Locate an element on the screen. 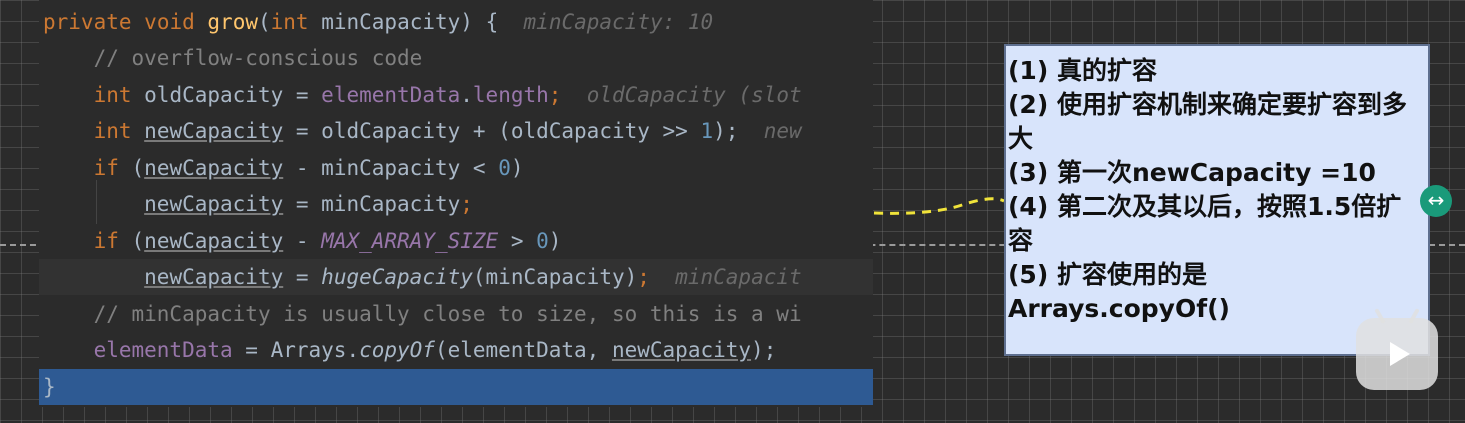 The image size is (1465, 423). assignment: = minCapacity is located at coordinates (372, 204).